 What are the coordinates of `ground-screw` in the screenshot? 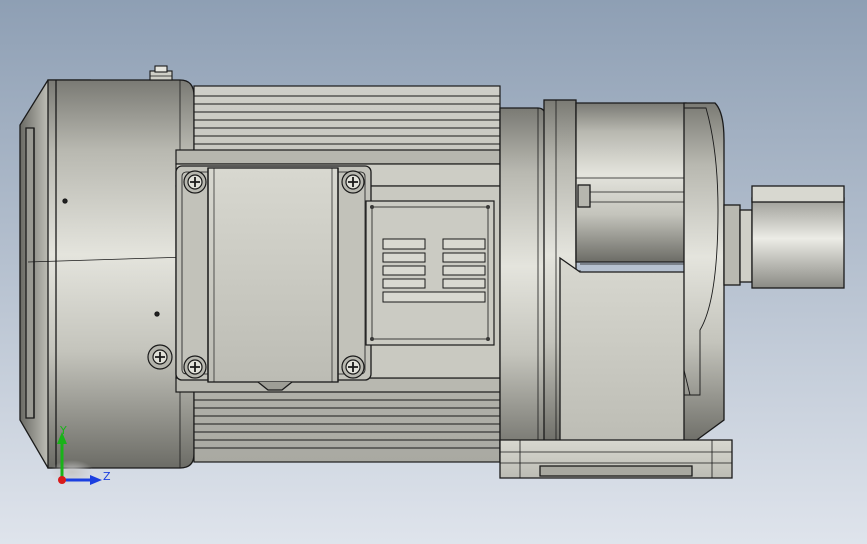 It's located at (160, 357).